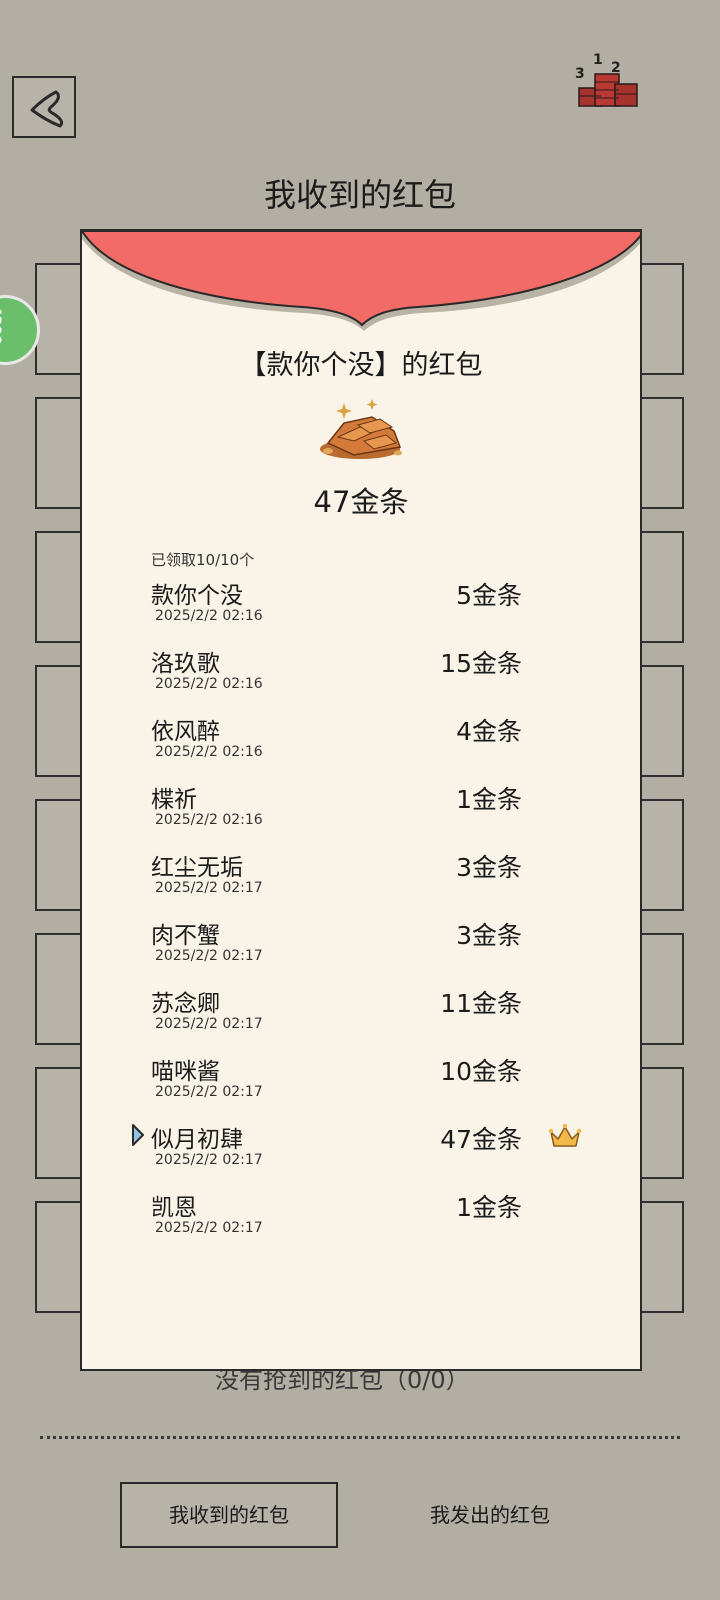 The image size is (720, 1600). Describe the element at coordinates (612, 80) in the screenshot. I see `rank-podium-icon: 3 1 2` at that location.